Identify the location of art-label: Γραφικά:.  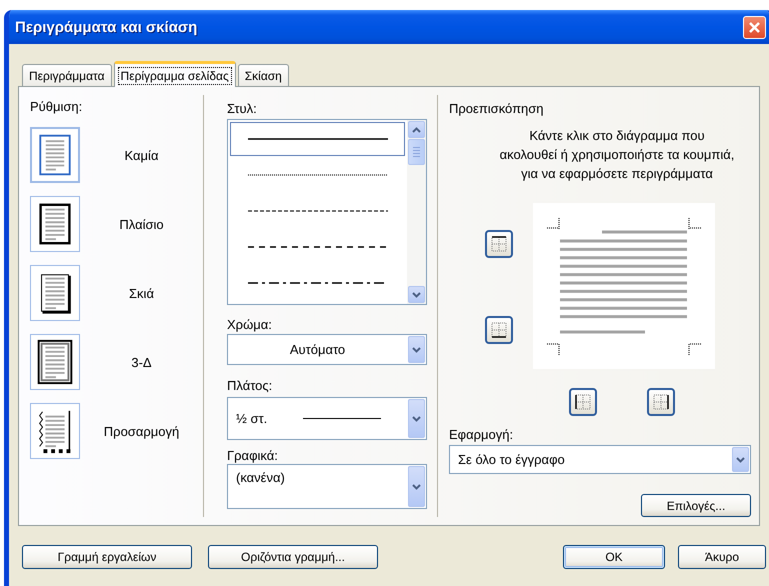
(253, 455).